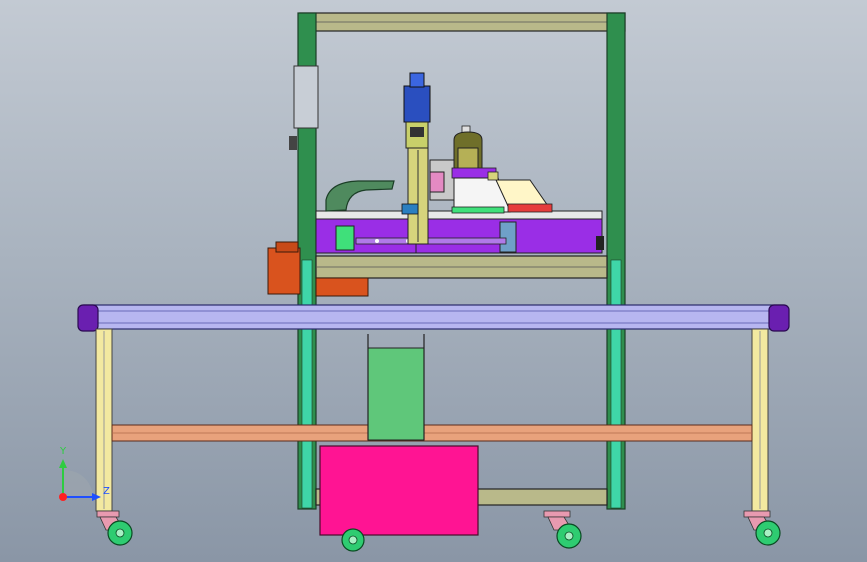 This screenshot has width=867, height=562. I want to click on triad-plane, so click(78, 483).